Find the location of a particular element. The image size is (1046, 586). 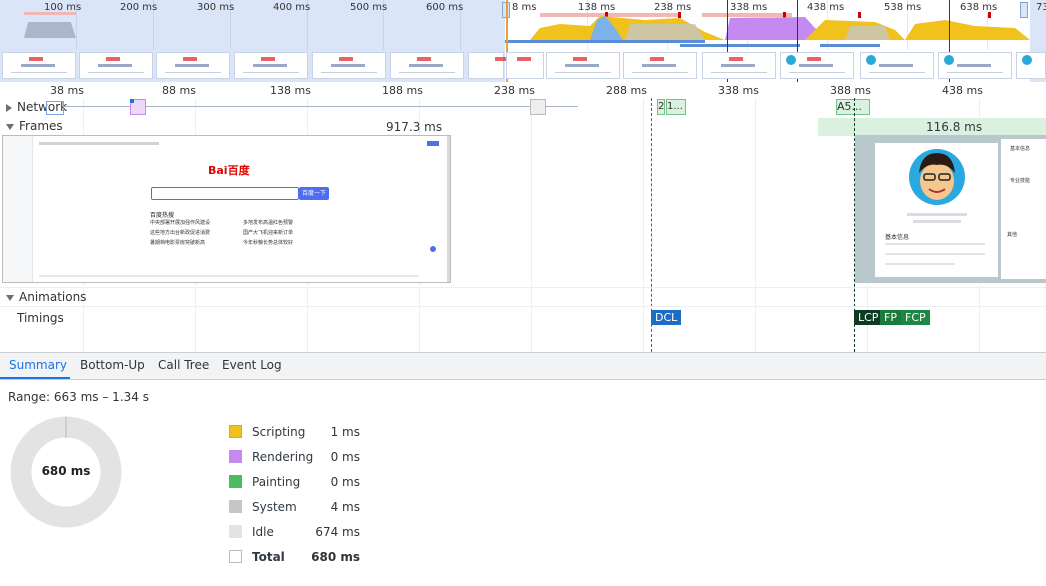

overview-tick-label: 73 is located at coordinates (1041, 7).